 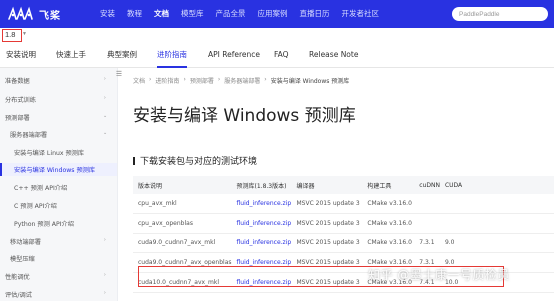 What do you see at coordinates (18, 294) in the screenshot?
I see `sidebar-item-eval-debug: 评估/调试` at bounding box center [18, 294].